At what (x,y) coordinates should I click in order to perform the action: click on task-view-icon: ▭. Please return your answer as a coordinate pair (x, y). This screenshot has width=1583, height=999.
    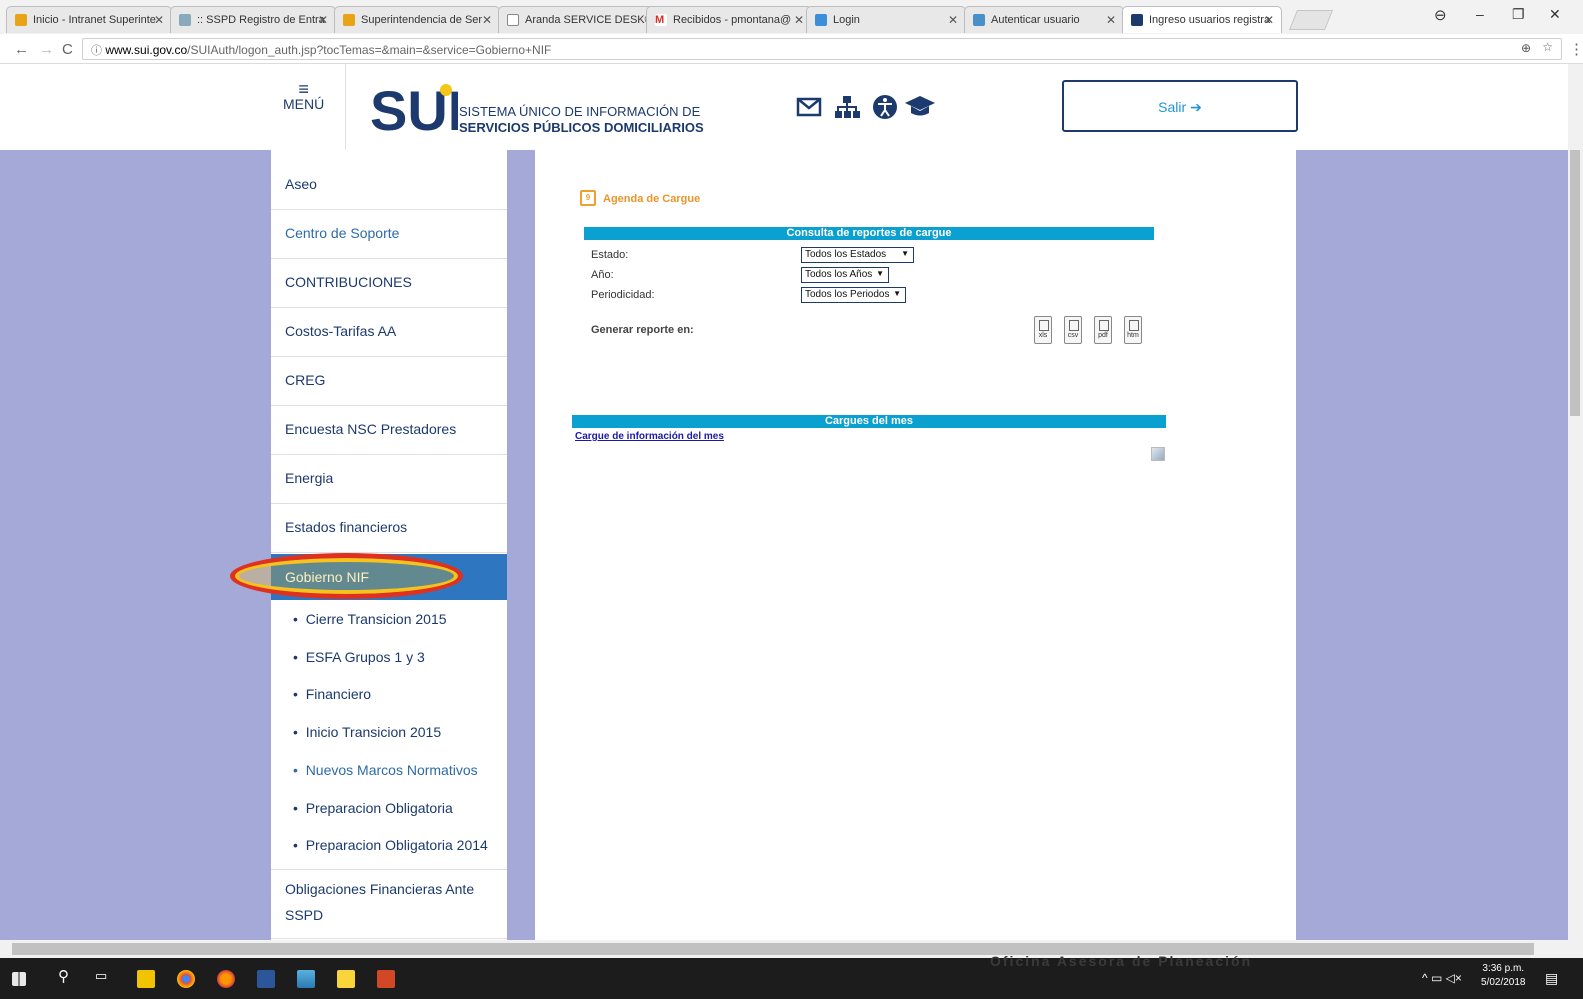
    Looking at the image, I should click on (104, 977).